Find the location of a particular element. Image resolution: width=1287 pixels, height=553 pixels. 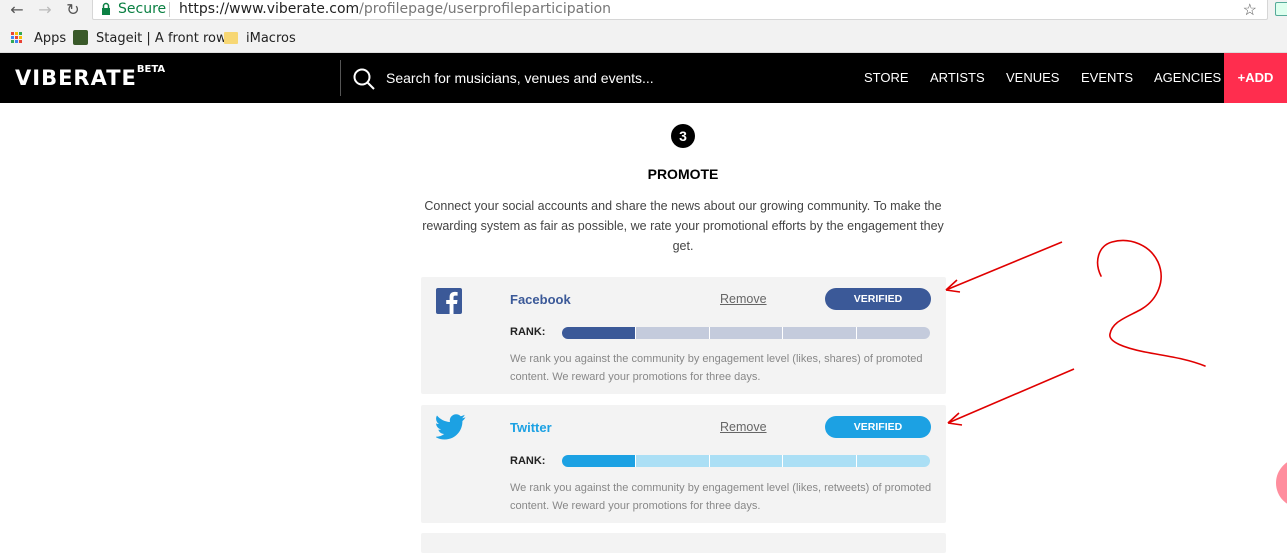

stageit-favicon-icon is located at coordinates (80, 37).